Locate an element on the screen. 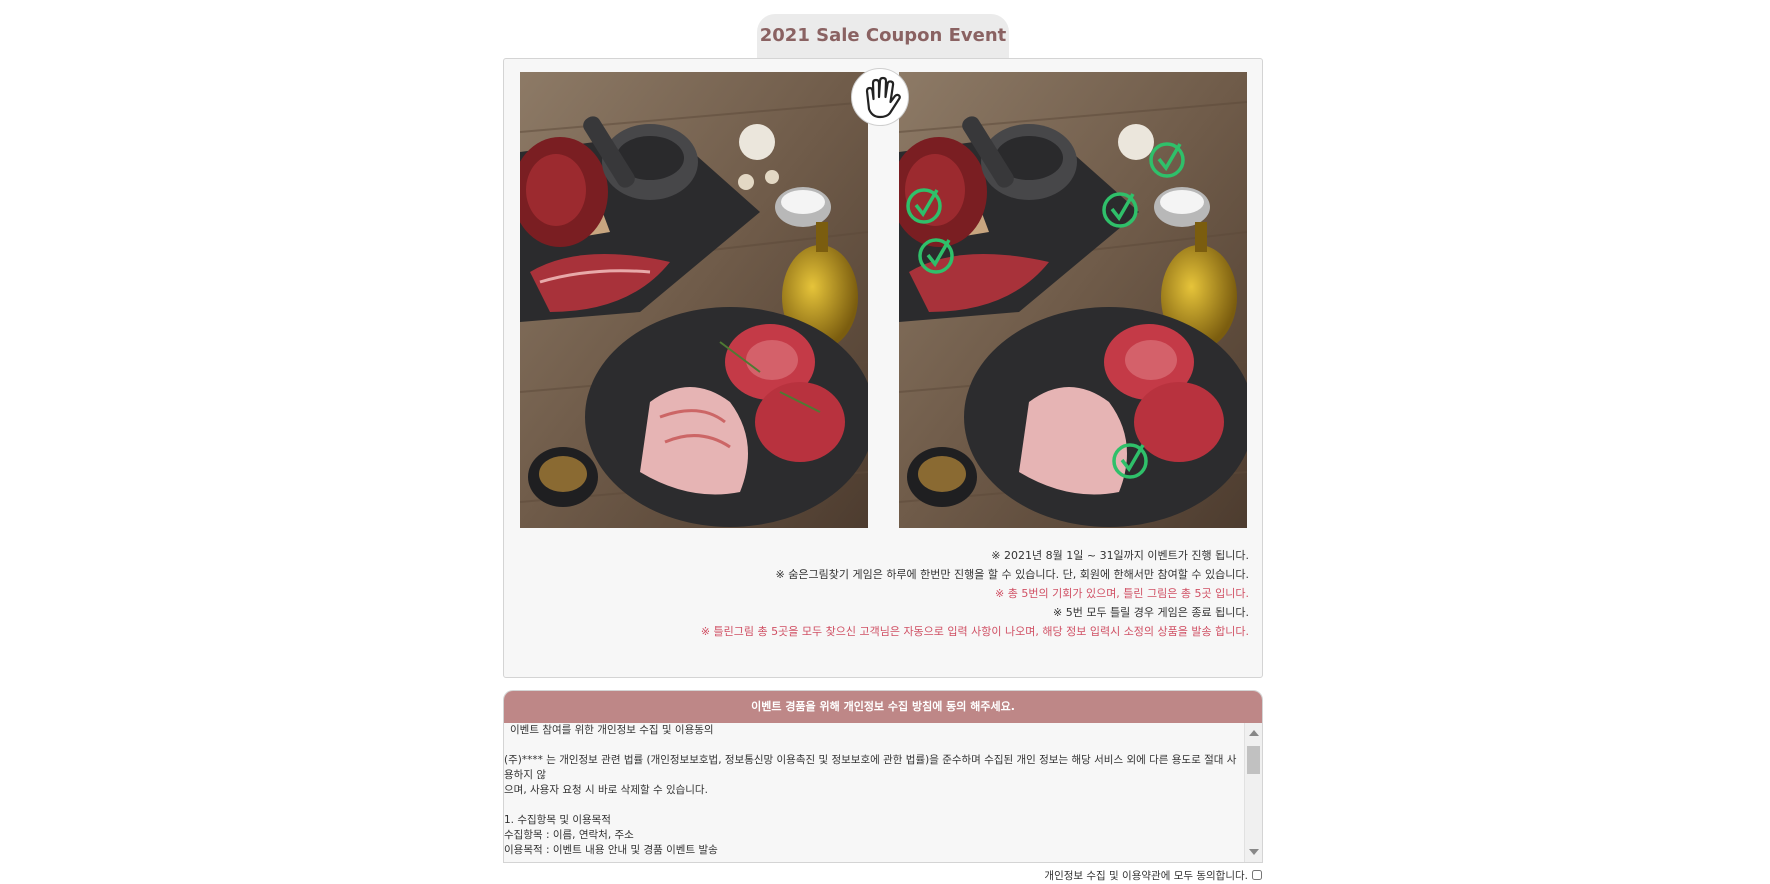  event-title-tab: 2021 Sale Coupon Event is located at coordinates (883, 36).